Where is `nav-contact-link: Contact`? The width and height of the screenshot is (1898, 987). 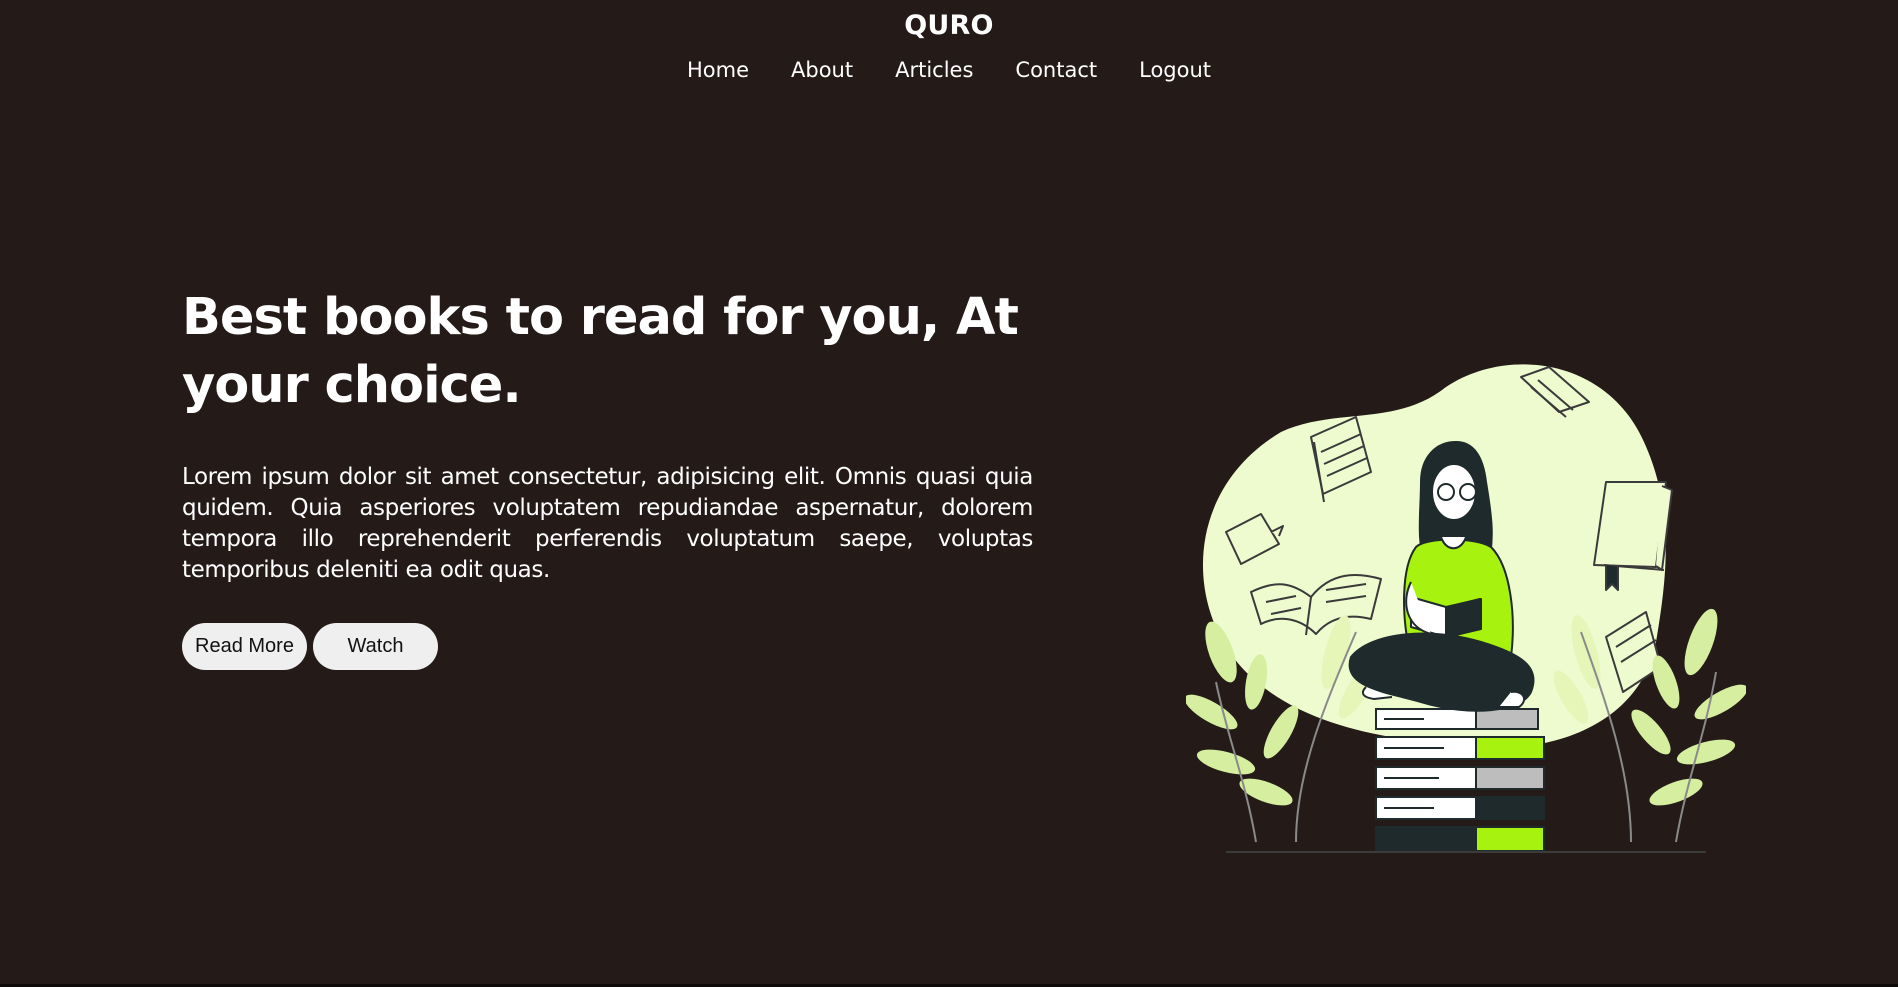
nav-contact-link: Contact is located at coordinates (1056, 70).